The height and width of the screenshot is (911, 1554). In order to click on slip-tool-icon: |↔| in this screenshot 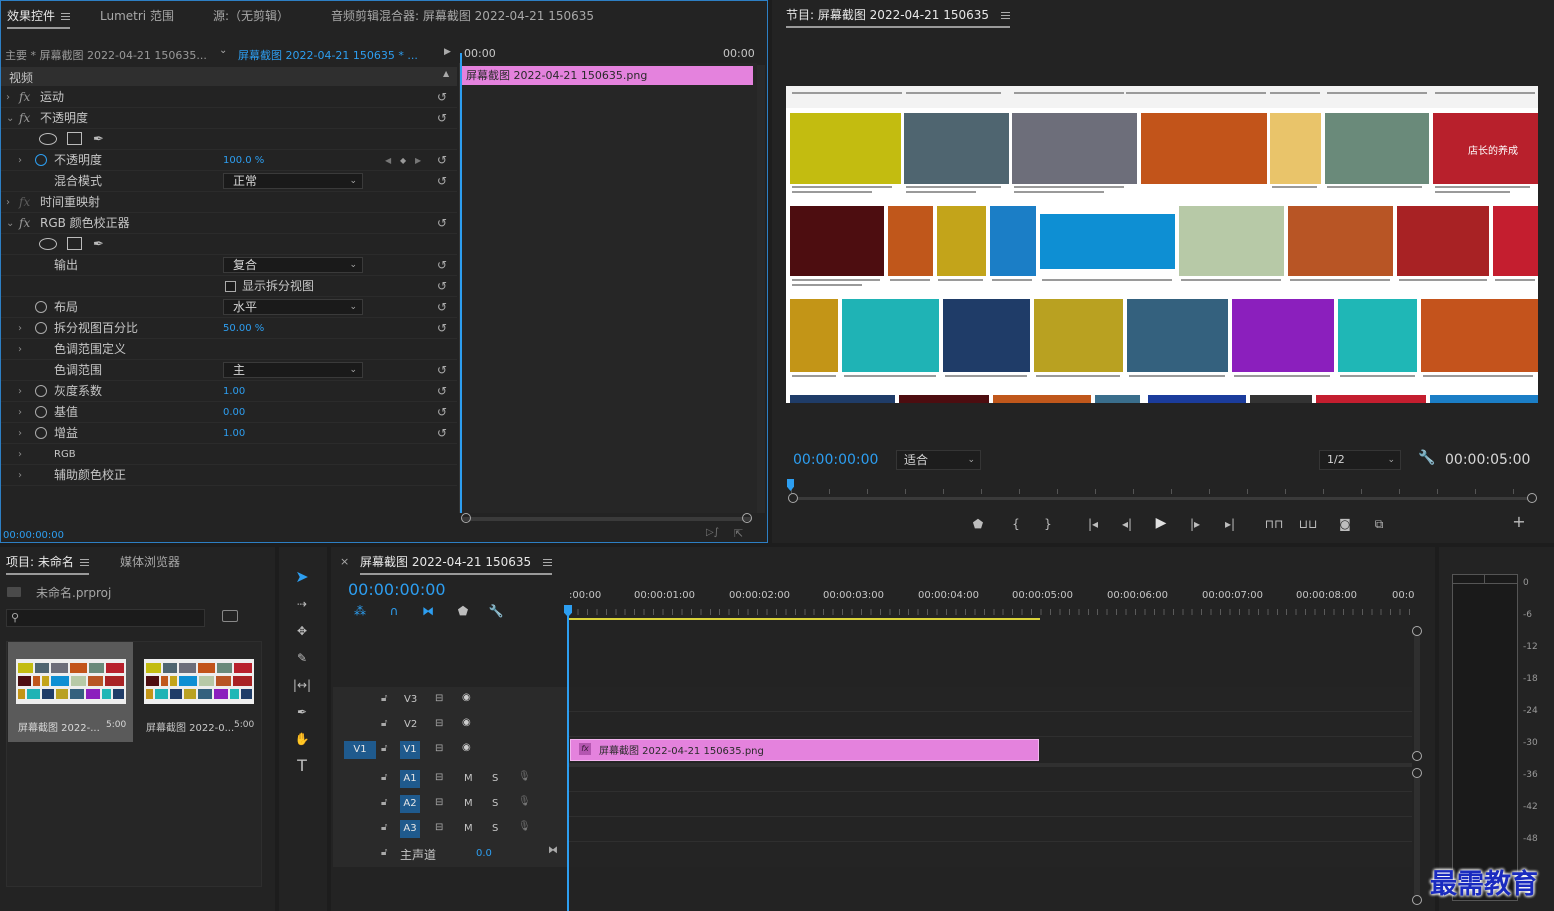, I will do `click(302, 685)`.